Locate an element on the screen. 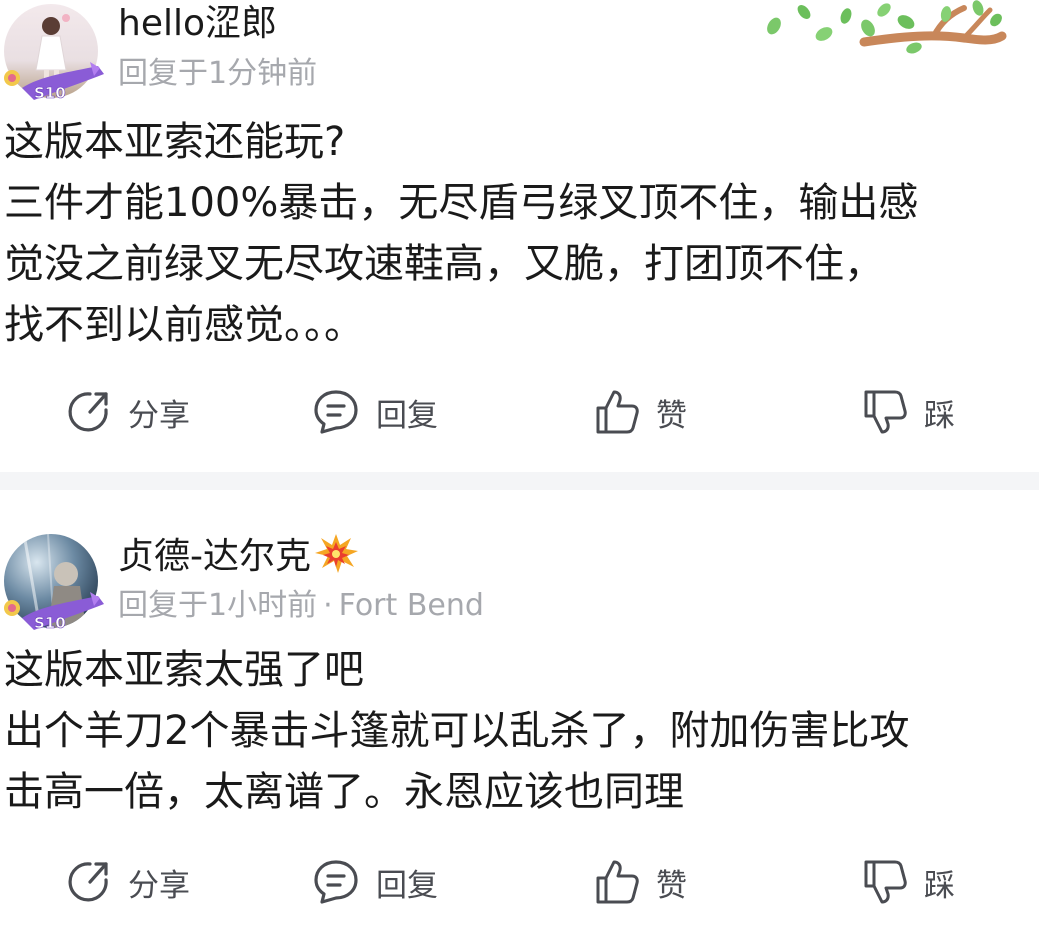 This screenshot has width=1039, height=937. comment-line: 三件才能100%暴击，无尽盾弓绿叉顶不住，输出感 is located at coordinates (461, 203).